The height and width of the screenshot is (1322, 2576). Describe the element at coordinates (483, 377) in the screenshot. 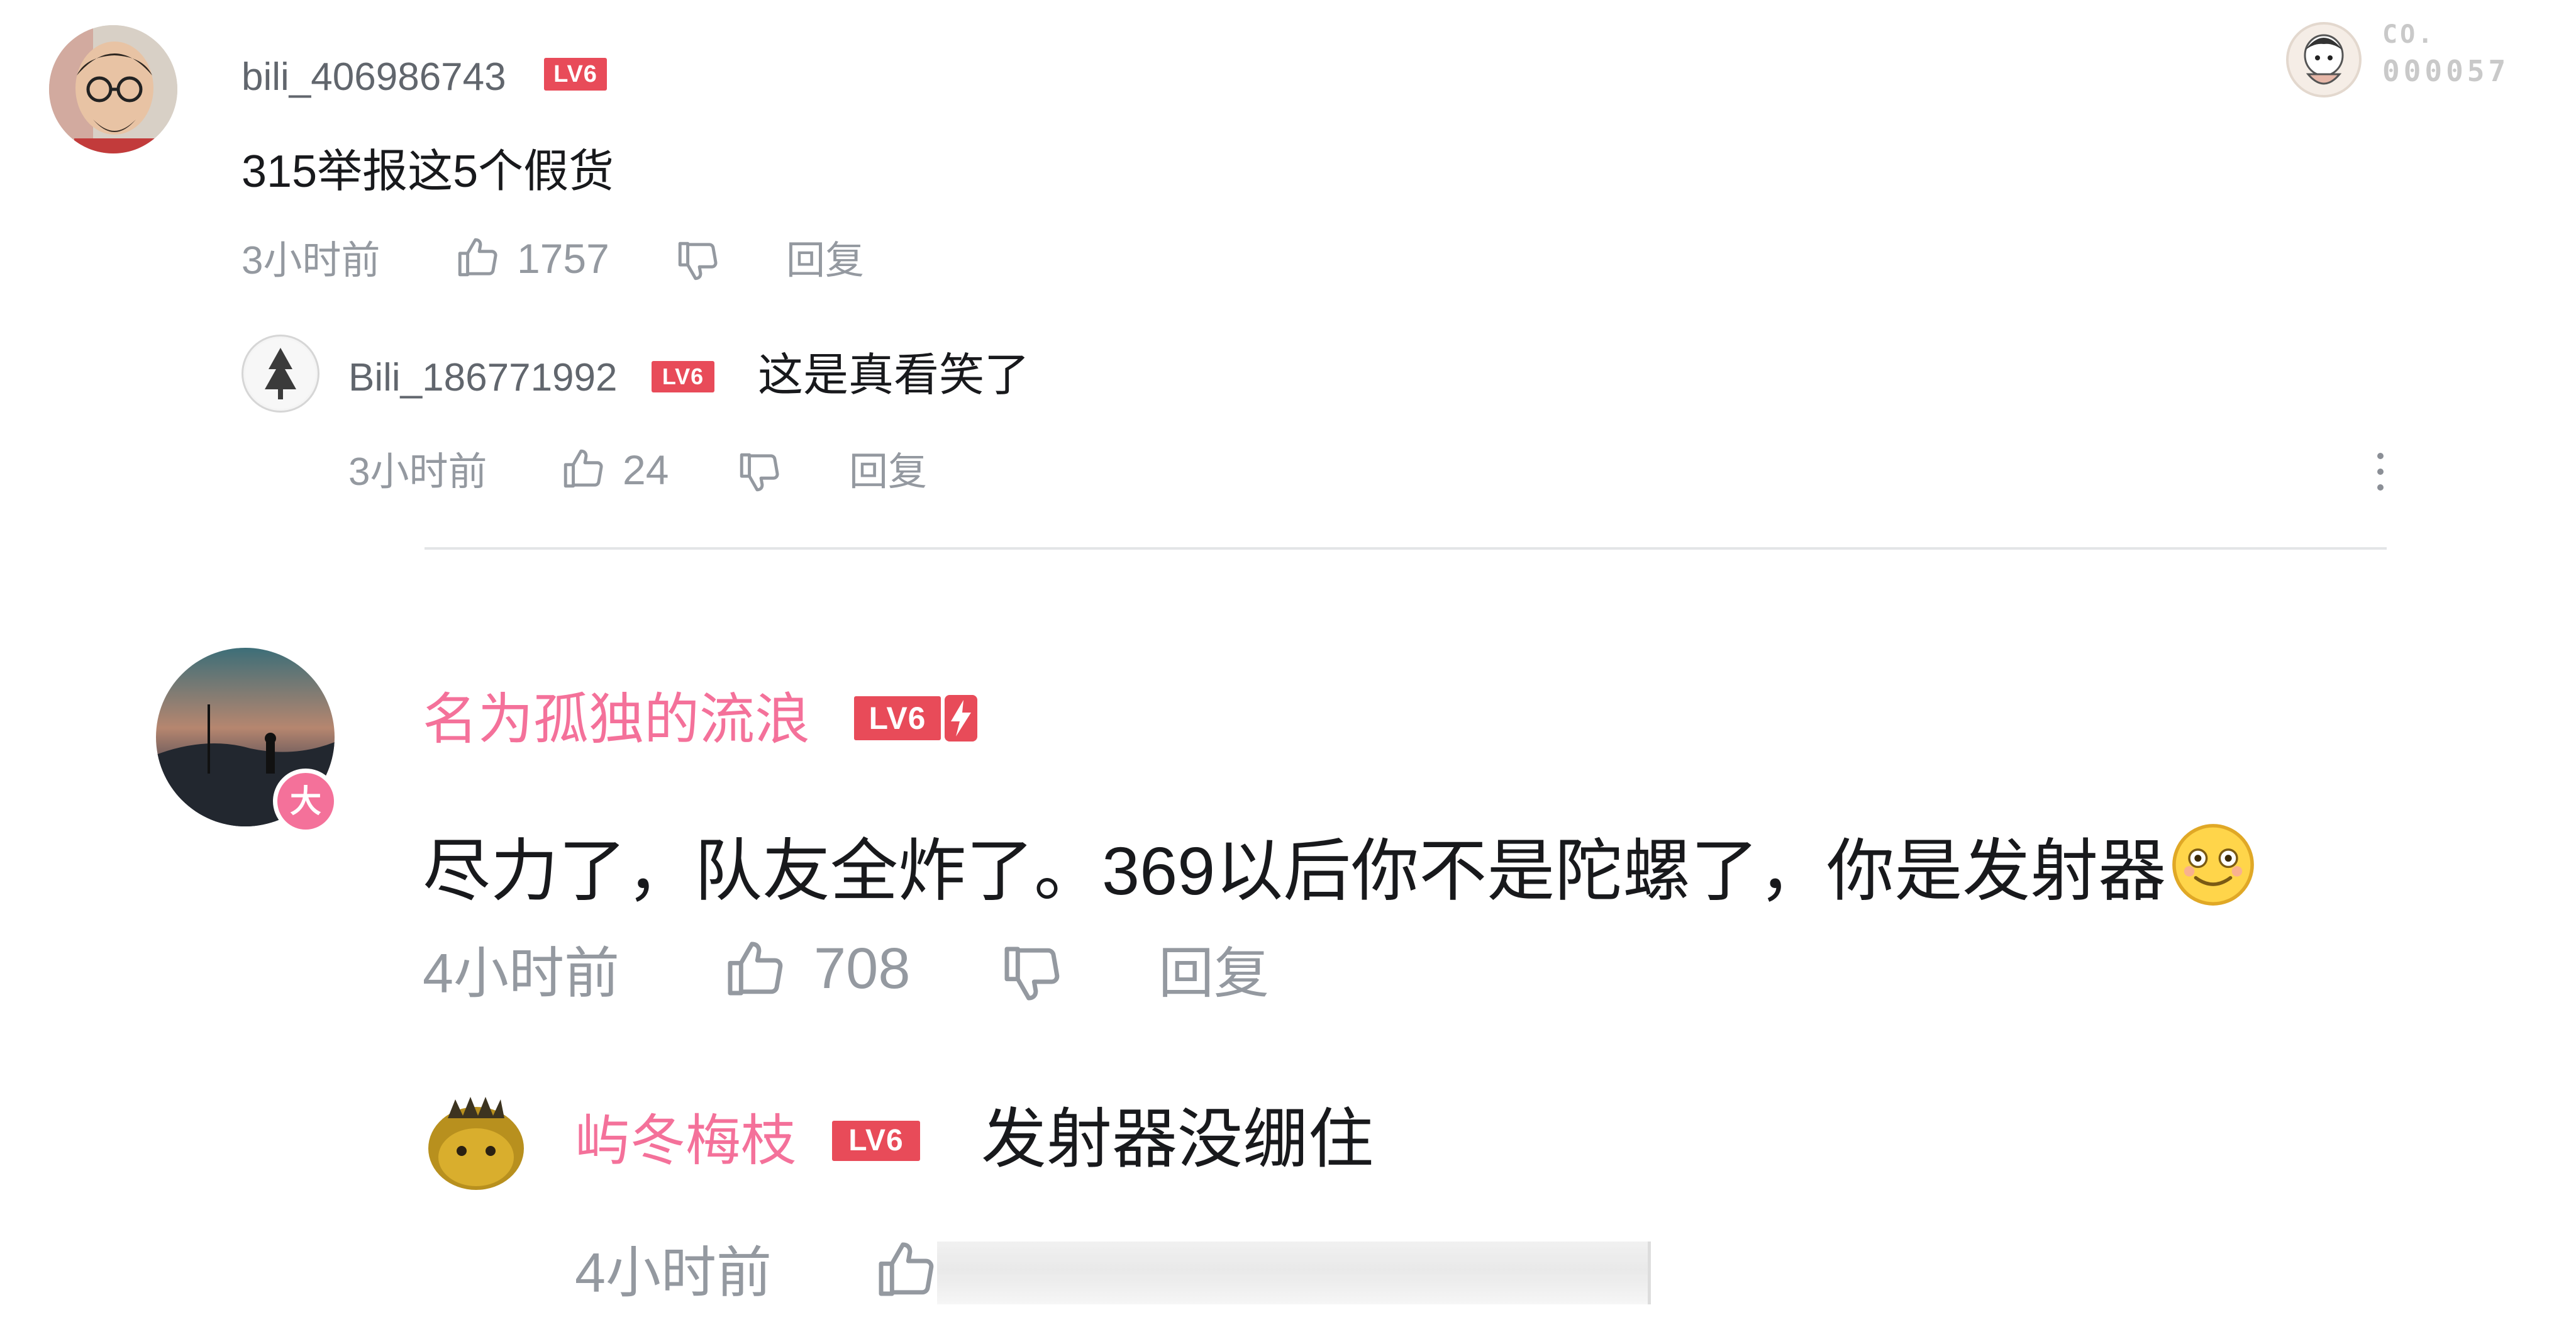

I see `username: Bili_186771992` at that location.